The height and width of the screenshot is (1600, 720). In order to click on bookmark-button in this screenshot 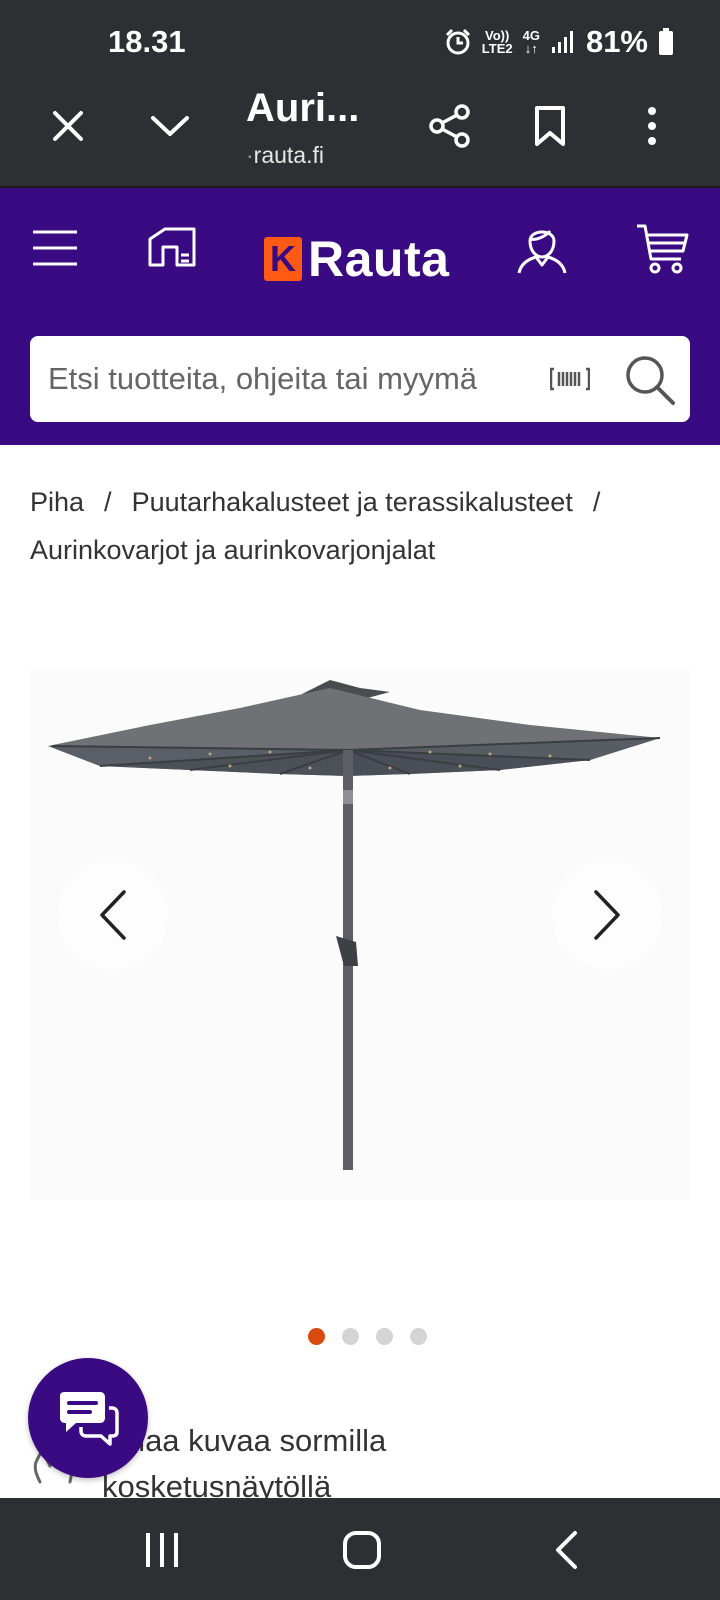, I will do `click(550, 126)`.